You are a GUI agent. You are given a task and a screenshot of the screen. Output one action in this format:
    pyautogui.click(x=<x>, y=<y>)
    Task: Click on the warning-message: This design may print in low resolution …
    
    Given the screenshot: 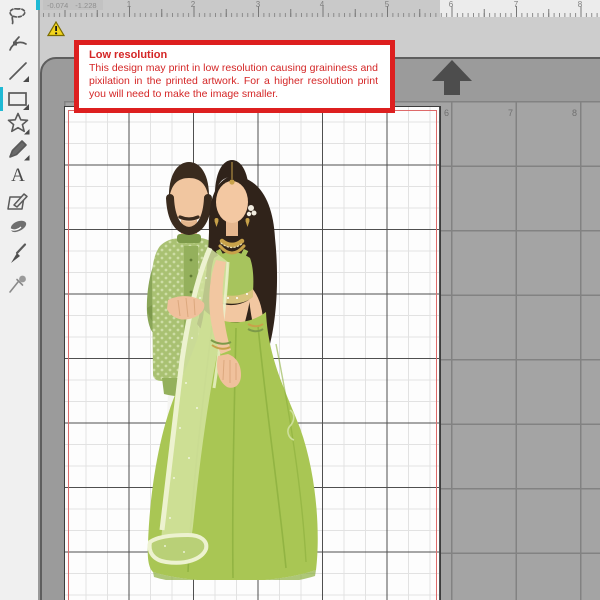 What is the action you would take?
    pyautogui.click(x=233, y=81)
    